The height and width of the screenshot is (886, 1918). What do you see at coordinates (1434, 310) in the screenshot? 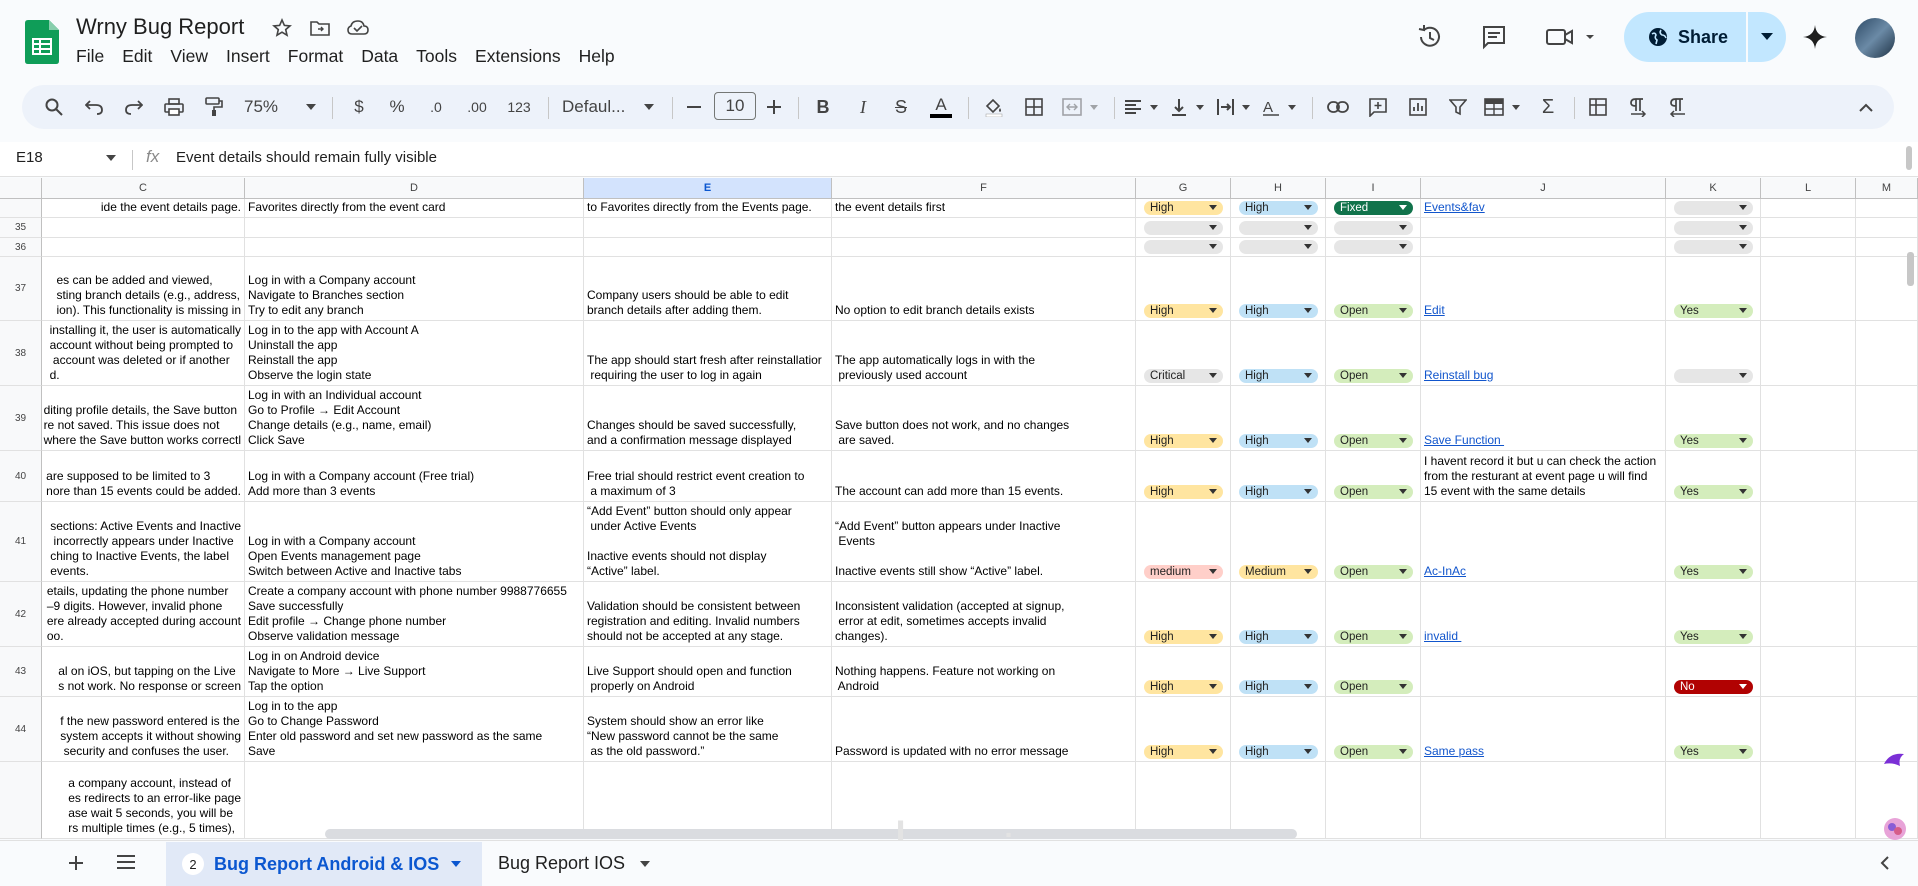
I see `link-text: Edit` at bounding box center [1434, 310].